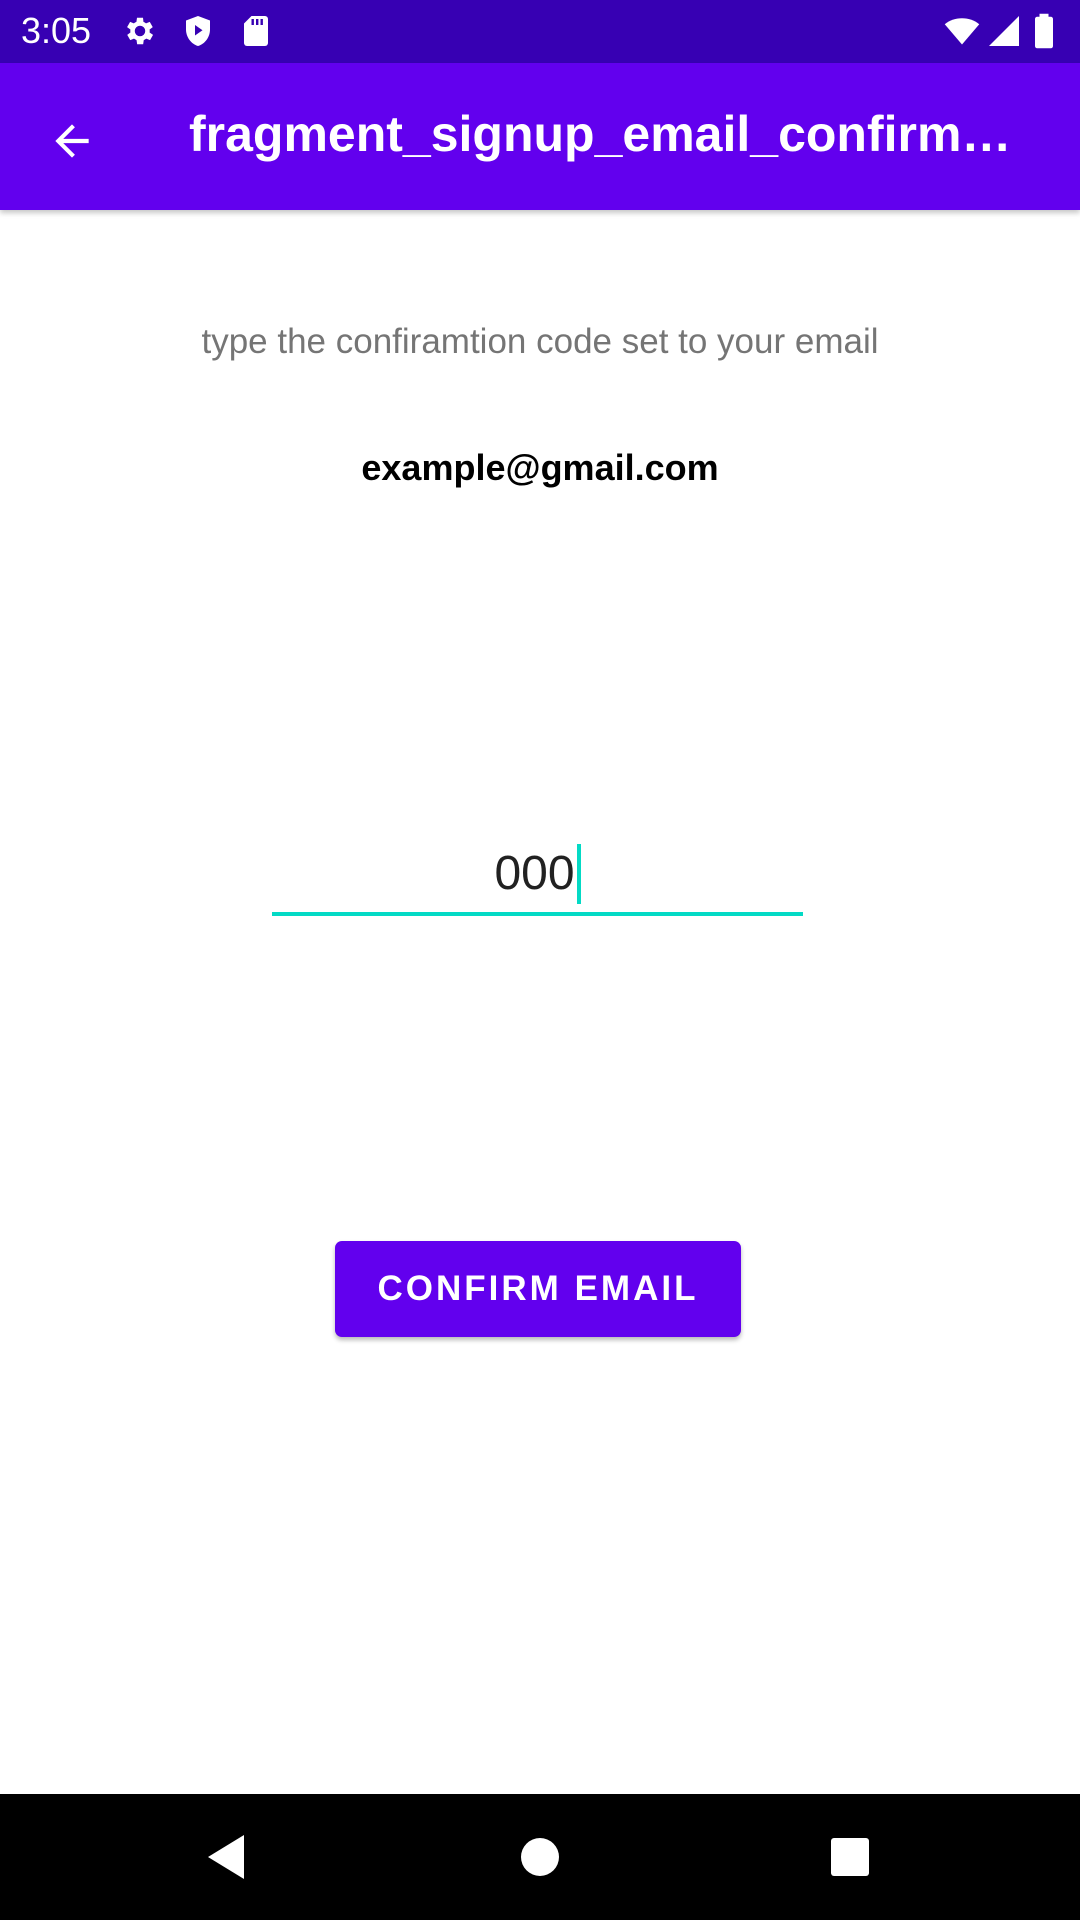 The width and height of the screenshot is (1080, 1920). I want to click on navigation-bar, so click(540, 1857).